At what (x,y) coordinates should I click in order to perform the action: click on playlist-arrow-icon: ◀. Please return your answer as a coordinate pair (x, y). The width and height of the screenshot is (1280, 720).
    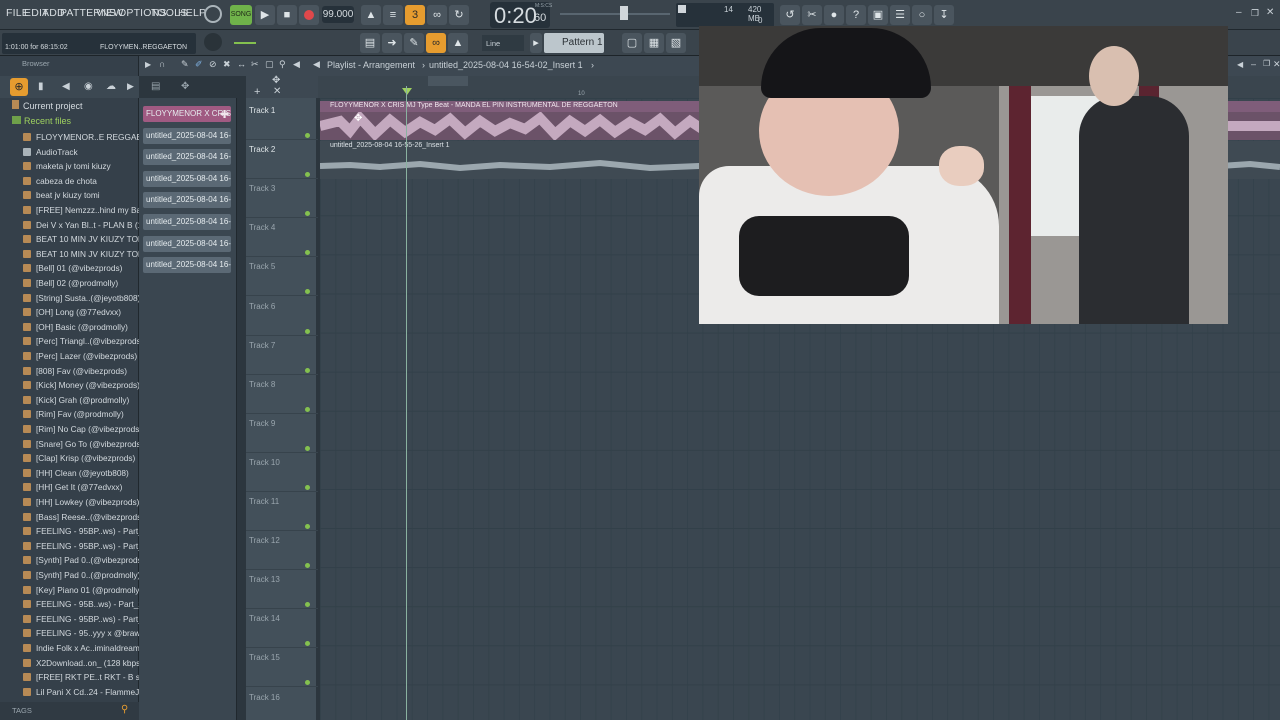
    Looking at the image, I should click on (316, 64).